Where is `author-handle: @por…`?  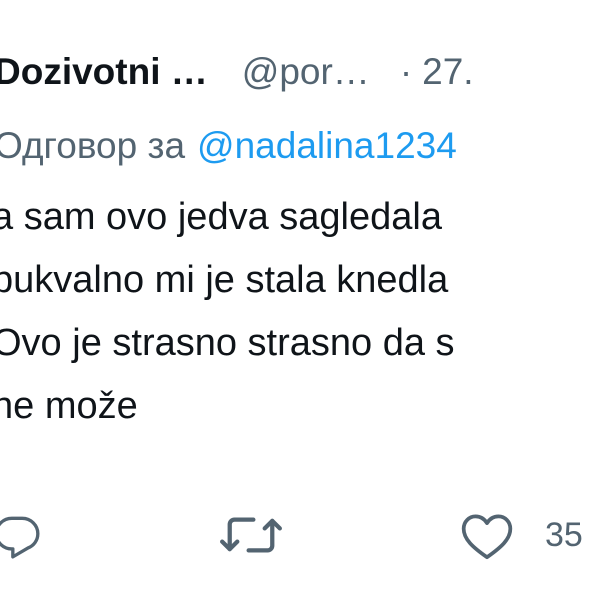 author-handle: @por… is located at coordinates (306, 72).